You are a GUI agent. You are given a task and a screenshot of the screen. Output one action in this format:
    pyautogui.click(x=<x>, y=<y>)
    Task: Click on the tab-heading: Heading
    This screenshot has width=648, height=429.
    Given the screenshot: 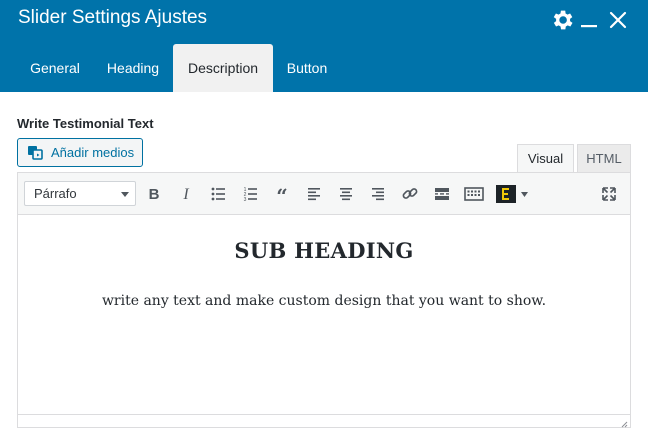 What is the action you would take?
    pyautogui.click(x=133, y=68)
    